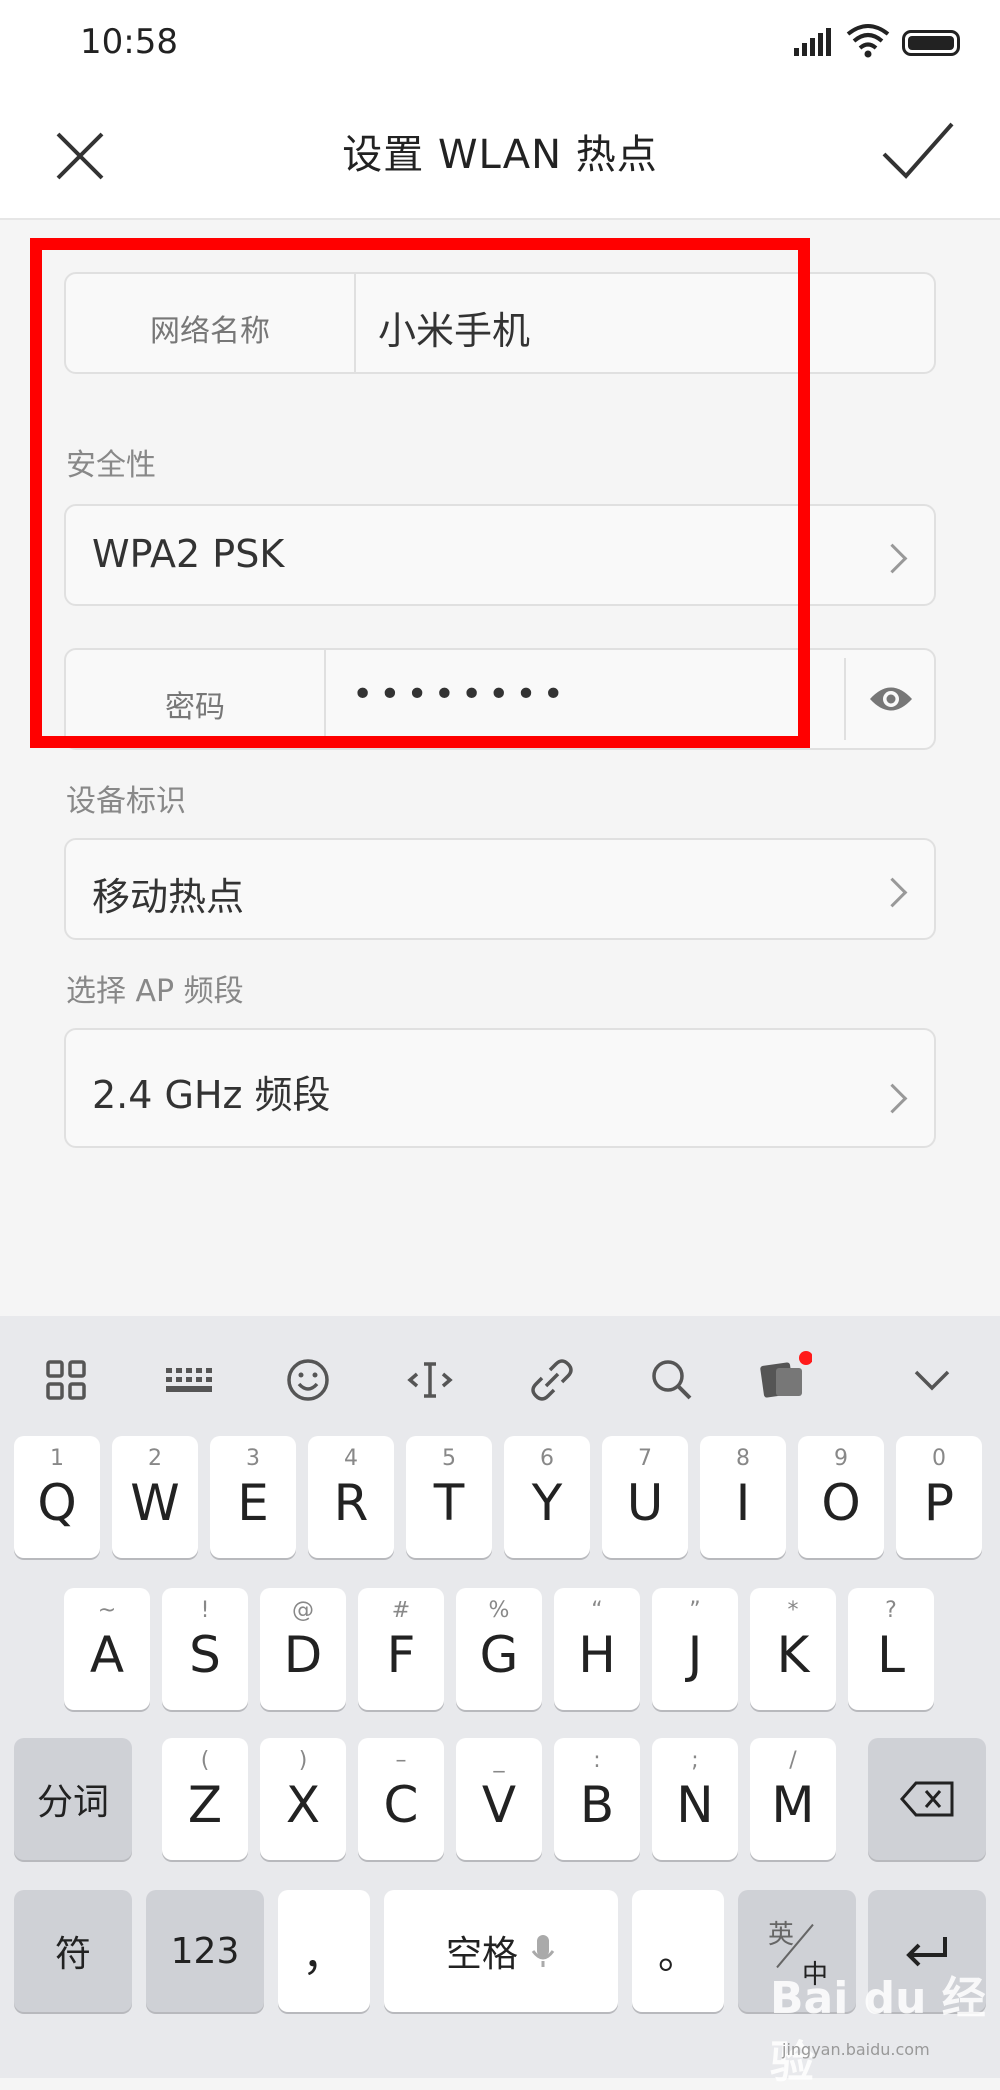 Image resolution: width=1000 pixels, height=2090 pixels. I want to click on key-h: “H, so click(597, 1649).